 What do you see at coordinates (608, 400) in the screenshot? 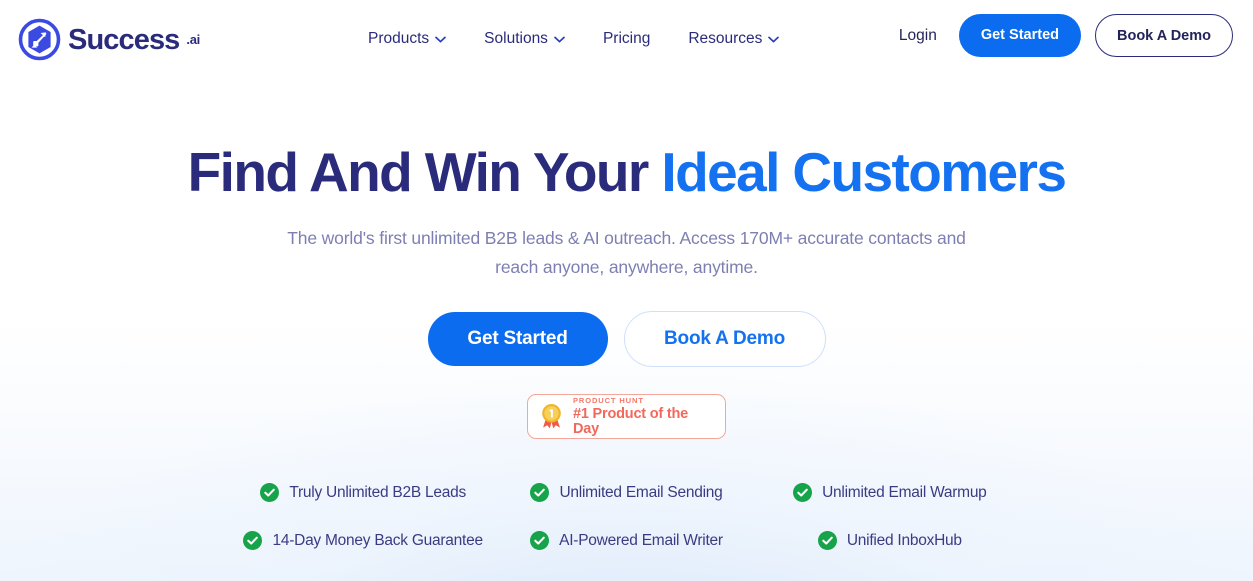
I see `product-hunt-kicker: PRODUCT HUNT` at bounding box center [608, 400].